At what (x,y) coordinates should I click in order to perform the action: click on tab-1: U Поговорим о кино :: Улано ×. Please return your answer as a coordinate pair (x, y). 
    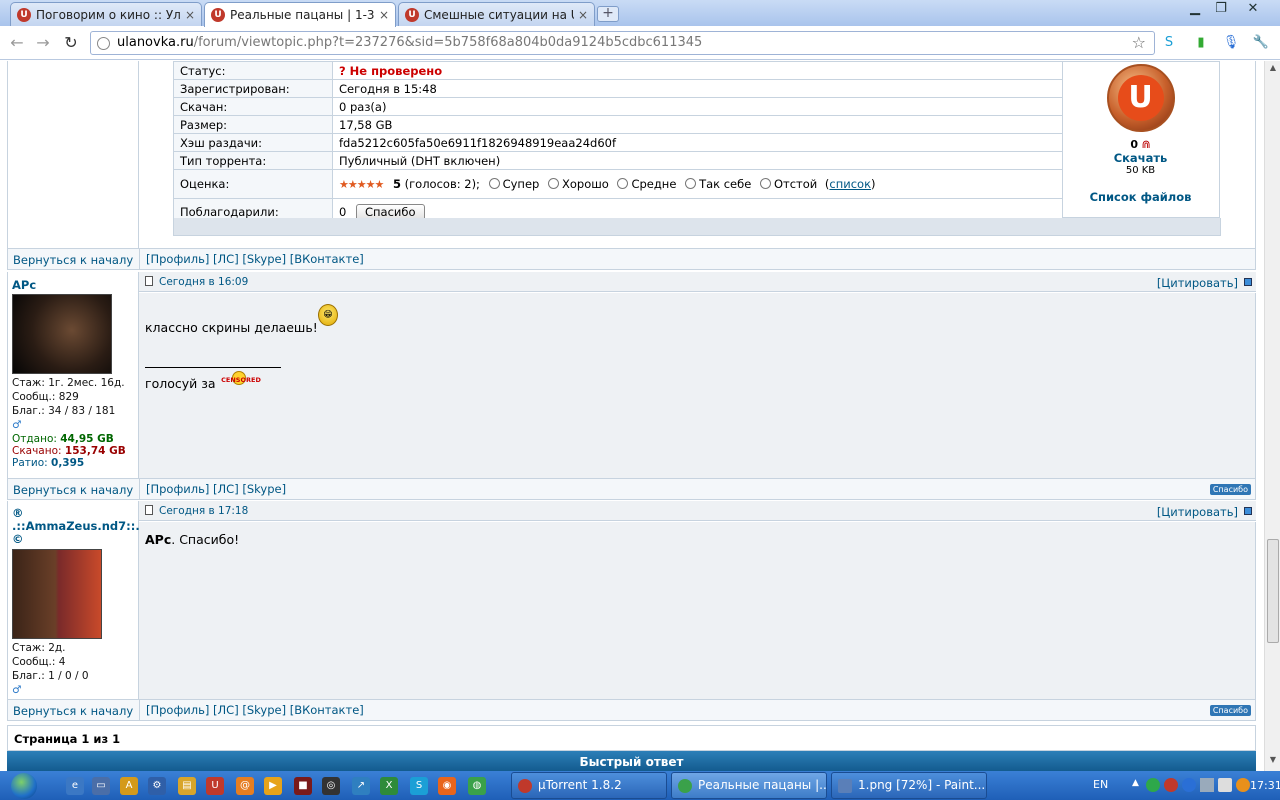
    Looking at the image, I should click on (106, 14).